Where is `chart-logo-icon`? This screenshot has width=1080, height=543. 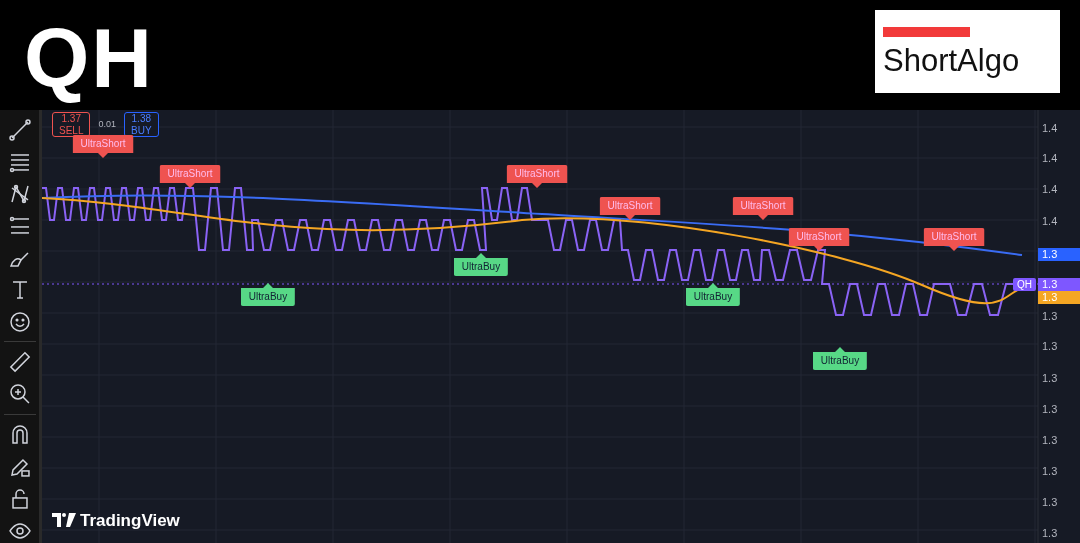 chart-logo-icon is located at coordinates (64, 520).